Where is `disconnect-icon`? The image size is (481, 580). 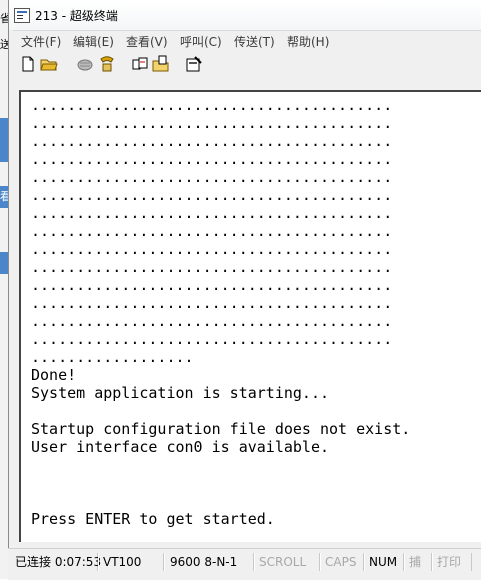 disconnect-icon is located at coordinates (85, 64).